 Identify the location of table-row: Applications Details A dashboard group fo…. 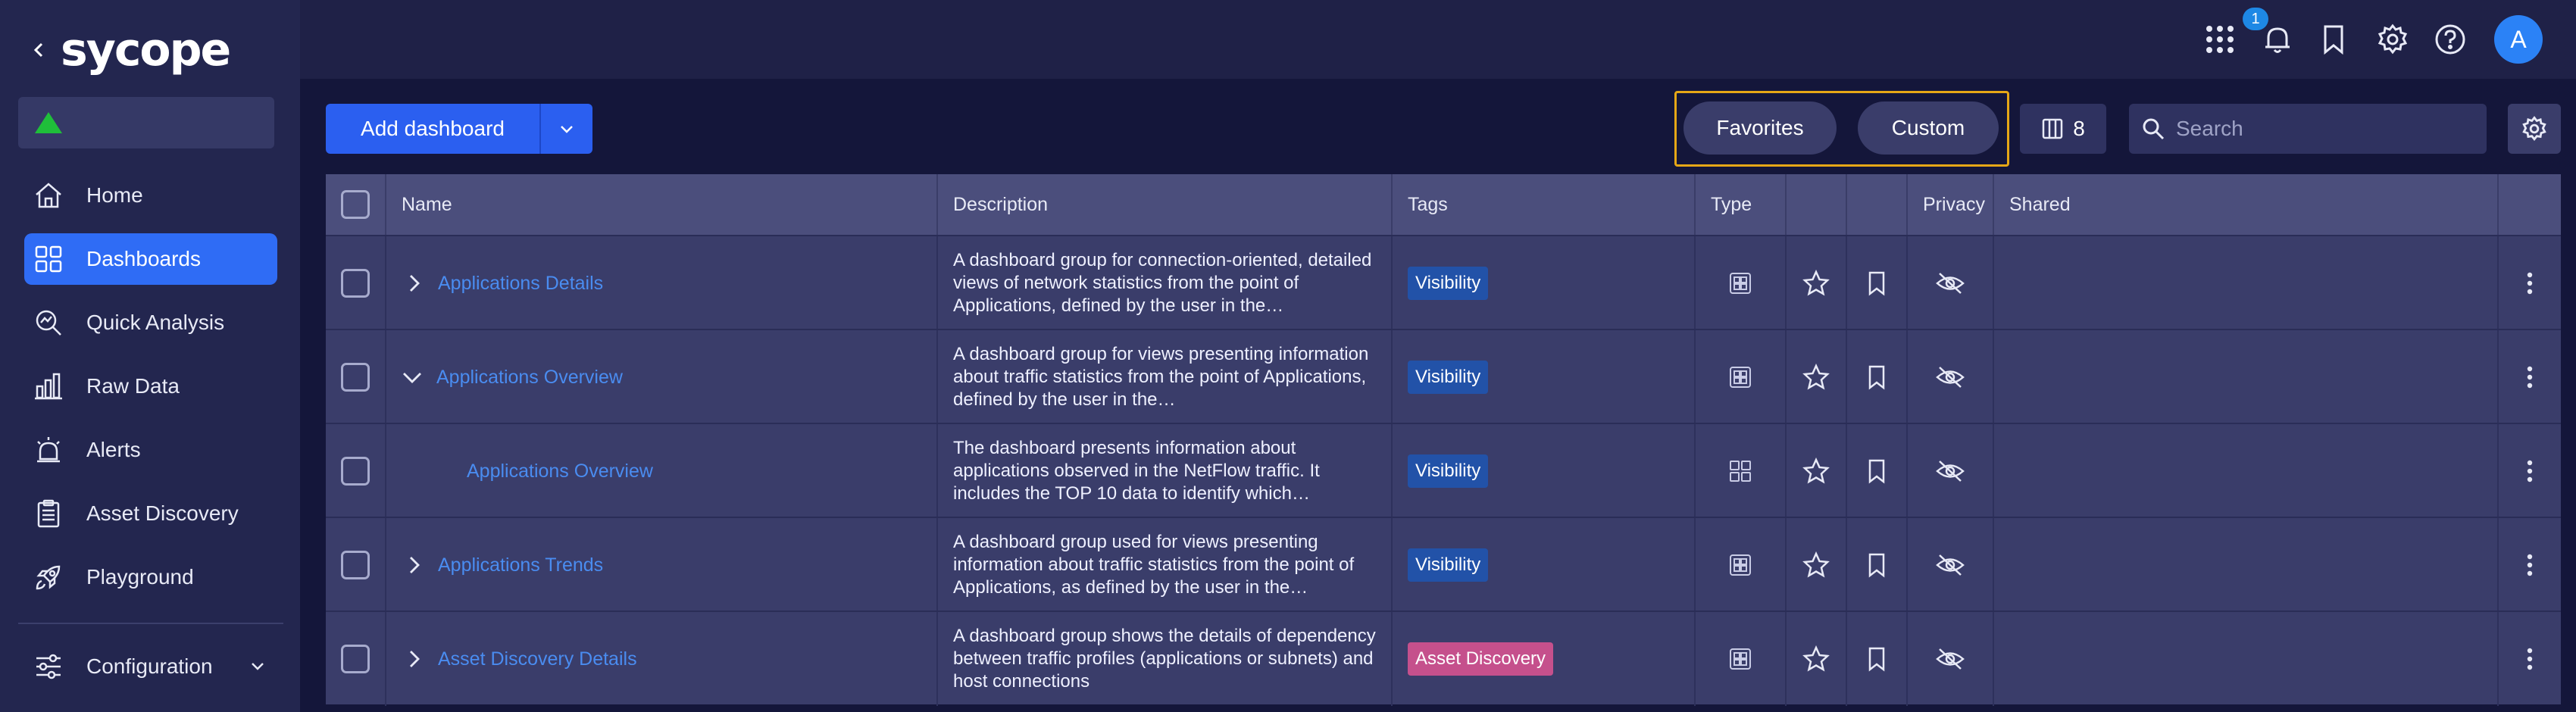
(1443, 282).